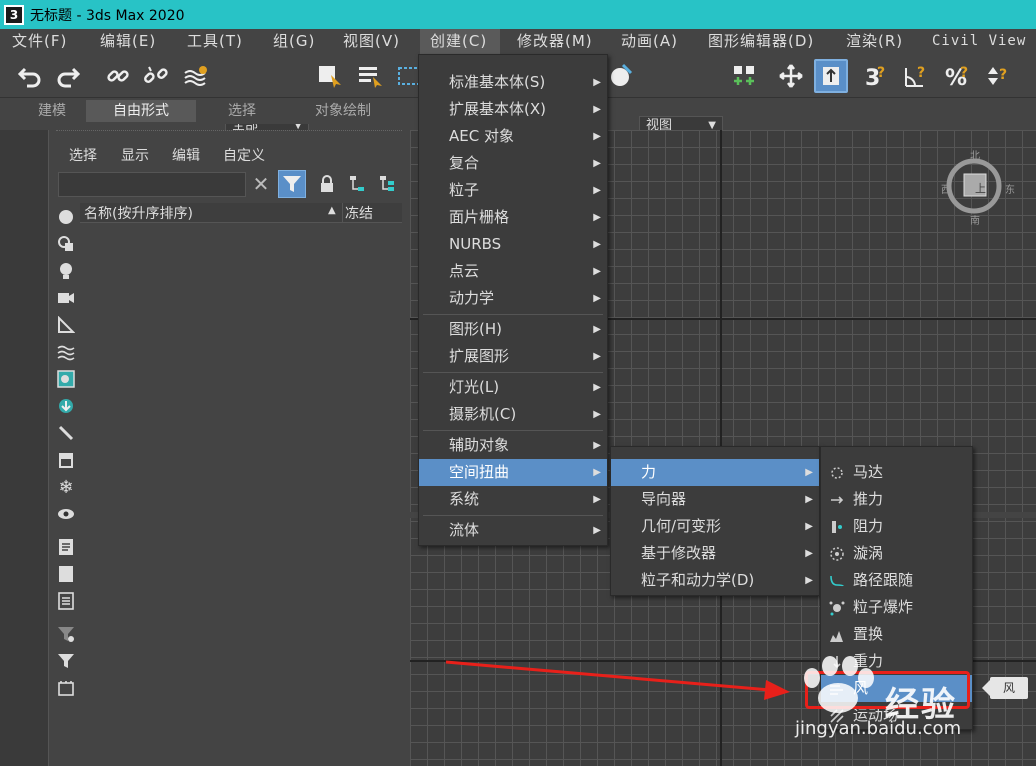  I want to click on page-icon, so click(66, 547).